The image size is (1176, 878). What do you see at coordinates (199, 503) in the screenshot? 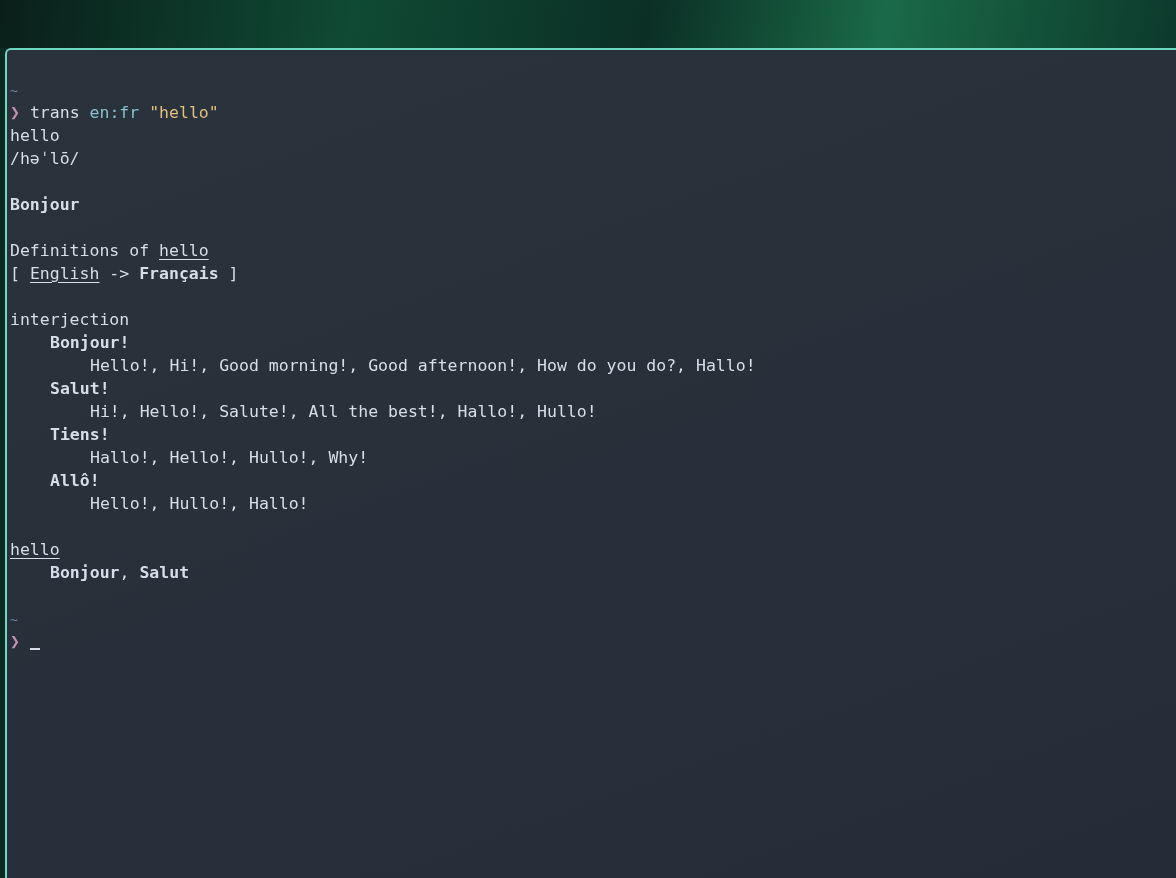
I see `output-line: Hello!, Hullo!, Hallo!` at bounding box center [199, 503].